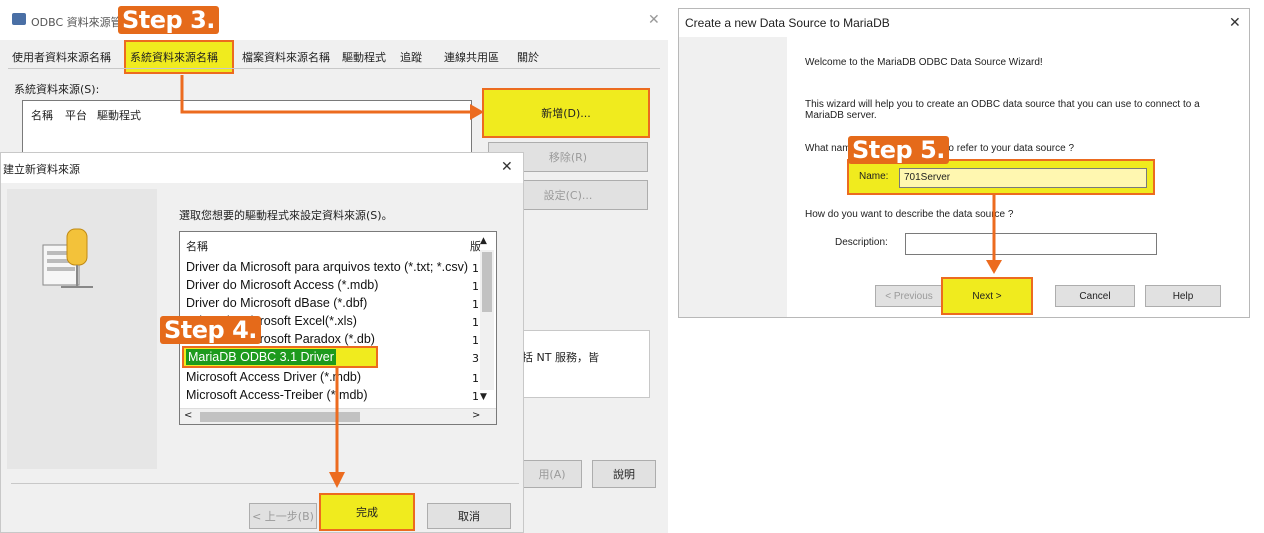 The width and height of the screenshot is (1264, 533). I want to click on step-5-arrow, so click(994, 234).